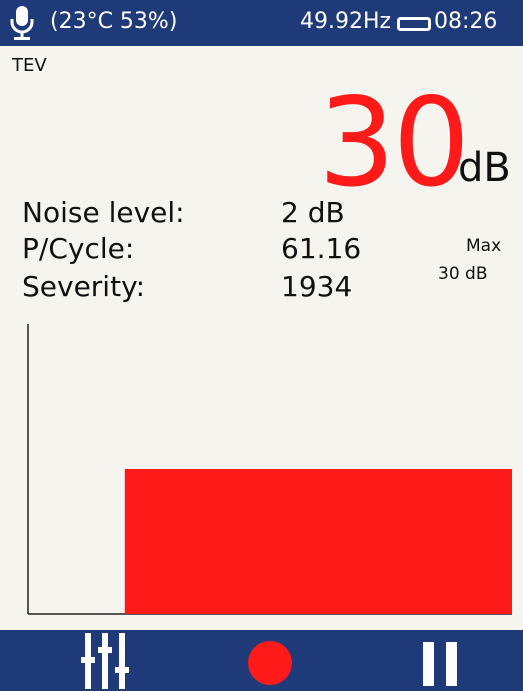  Describe the element at coordinates (394, 143) in the screenshot. I see `reading-value: 30` at that location.